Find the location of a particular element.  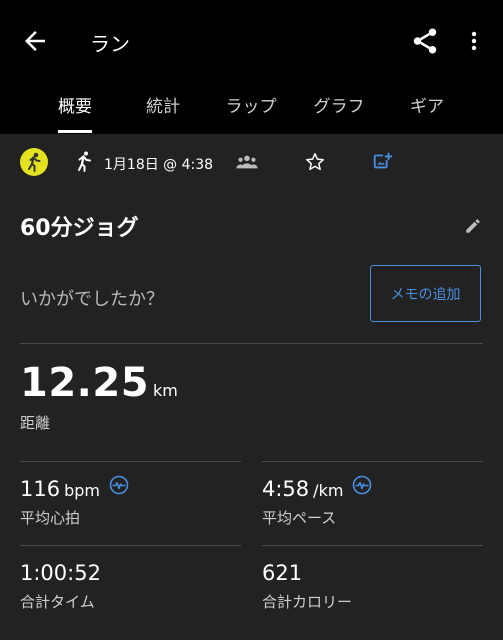

pace-chart-icon is located at coordinates (362, 485).